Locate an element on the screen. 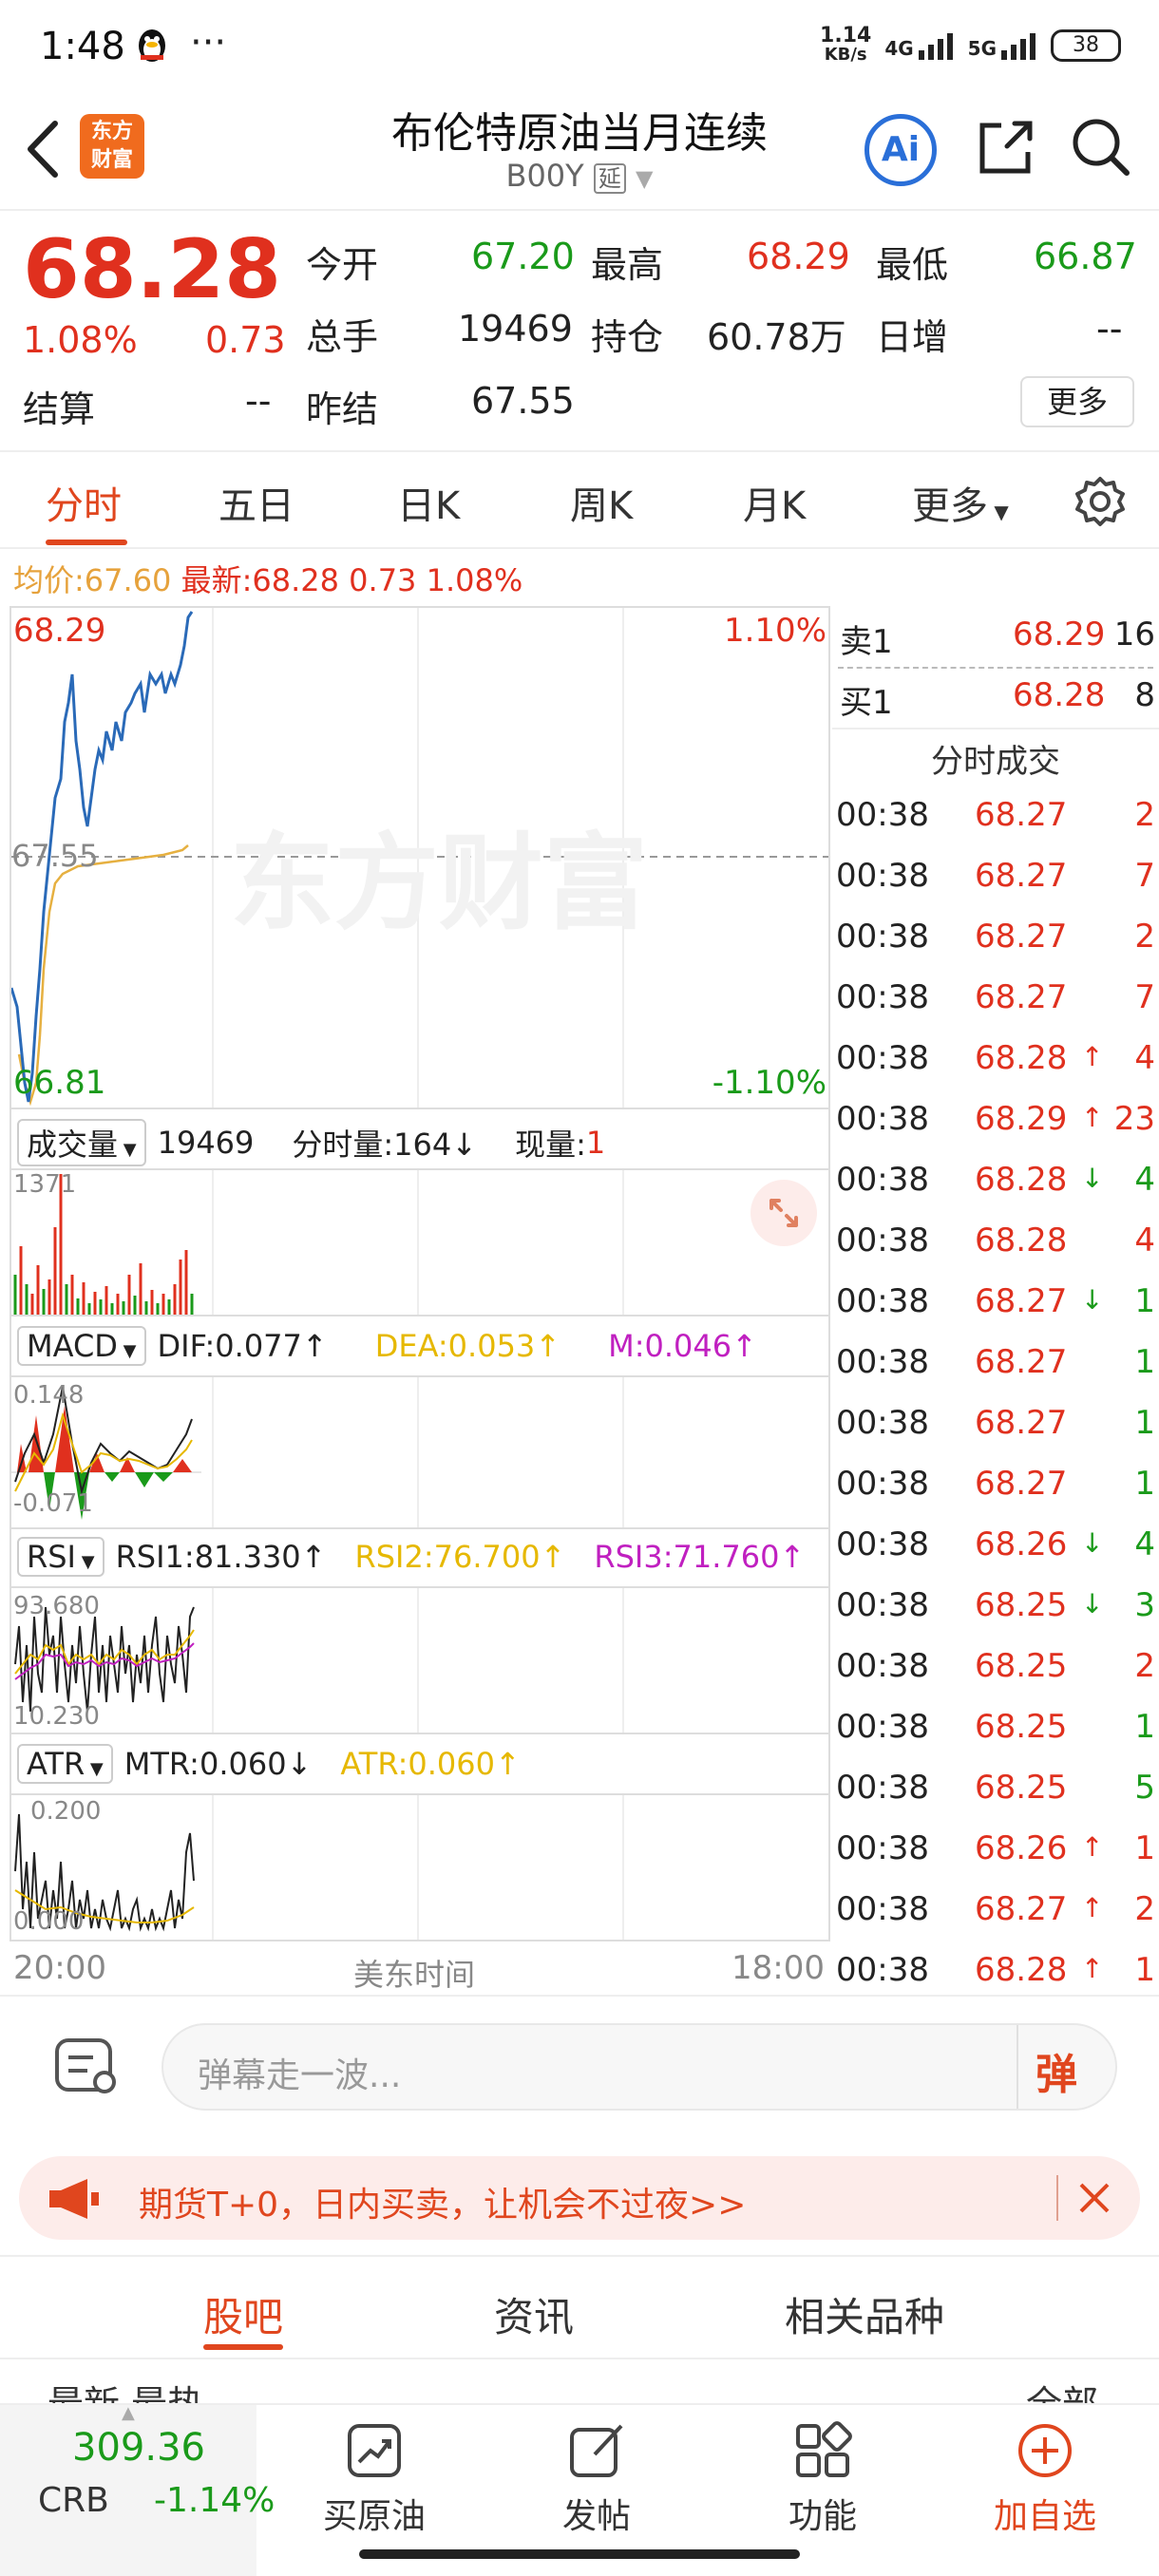 This screenshot has height=2576, width=1159. rsi-indicator-select: RSI ▼ is located at coordinates (60, 1557).